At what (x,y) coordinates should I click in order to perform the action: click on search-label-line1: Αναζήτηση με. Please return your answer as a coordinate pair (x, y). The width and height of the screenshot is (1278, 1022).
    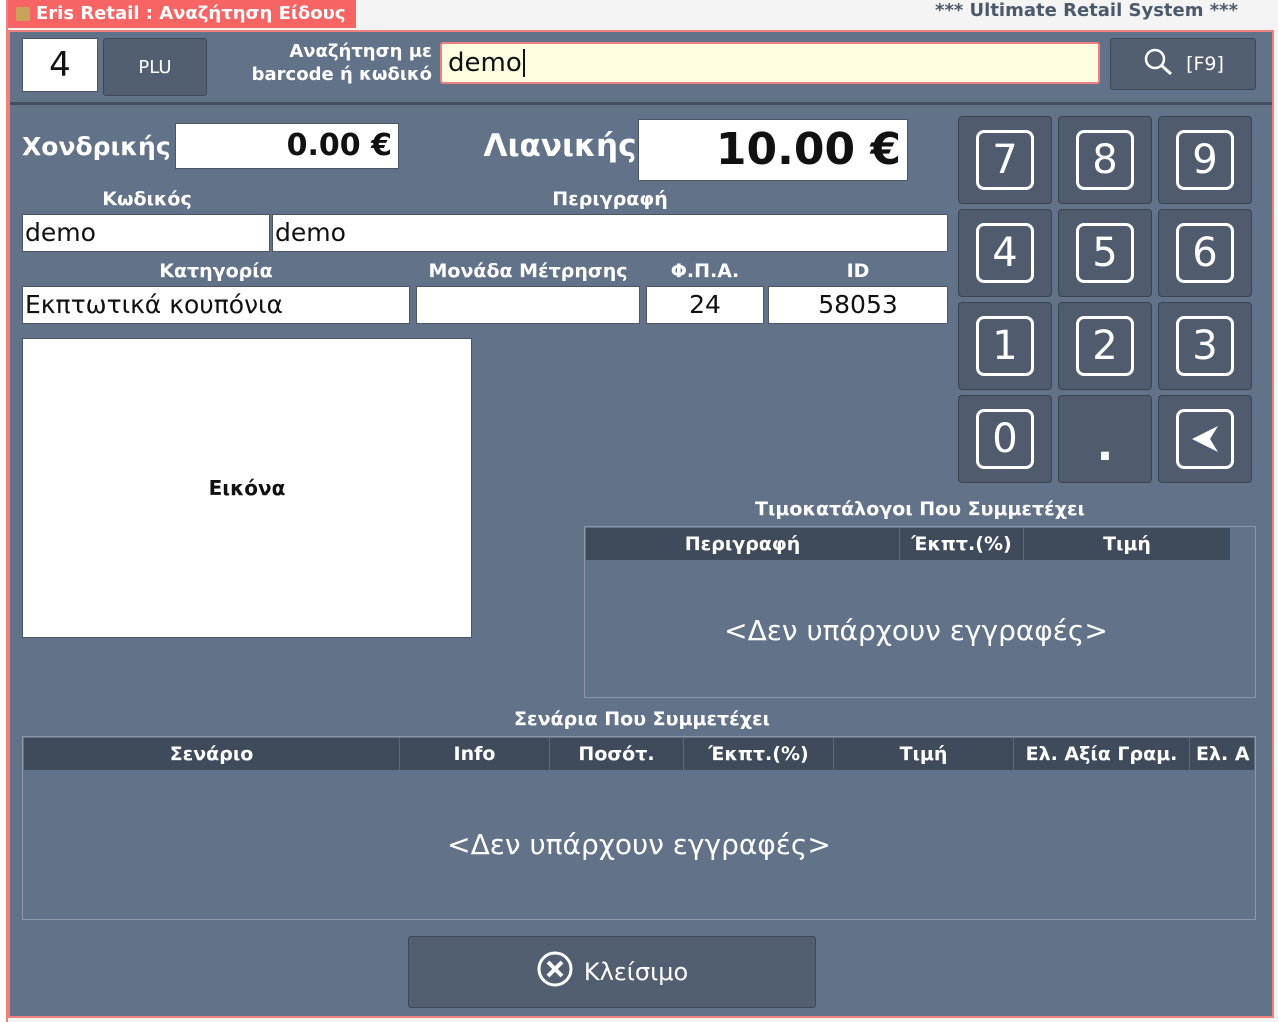
    Looking at the image, I should click on (360, 51).